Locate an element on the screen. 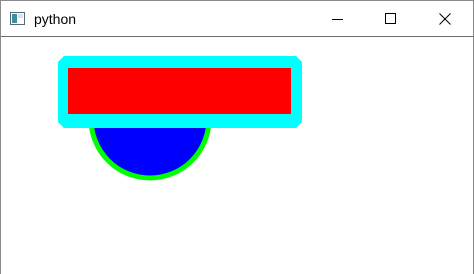 This screenshot has height=274, width=474. minimize-button is located at coordinates (338, 18).